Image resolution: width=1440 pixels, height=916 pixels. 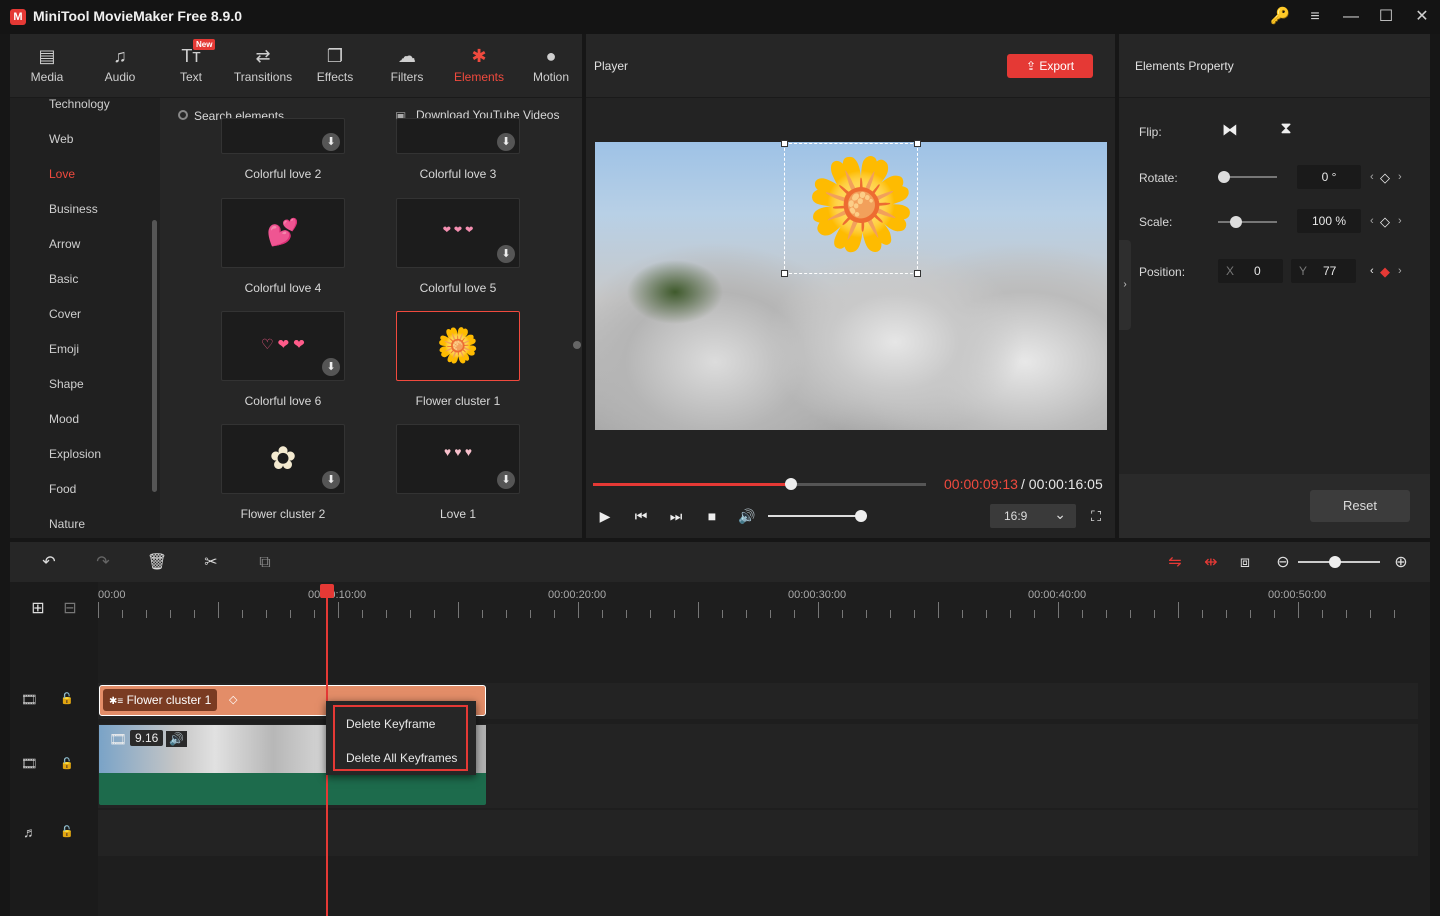 I want to click on split-icon: ✂, so click(x=211, y=563).